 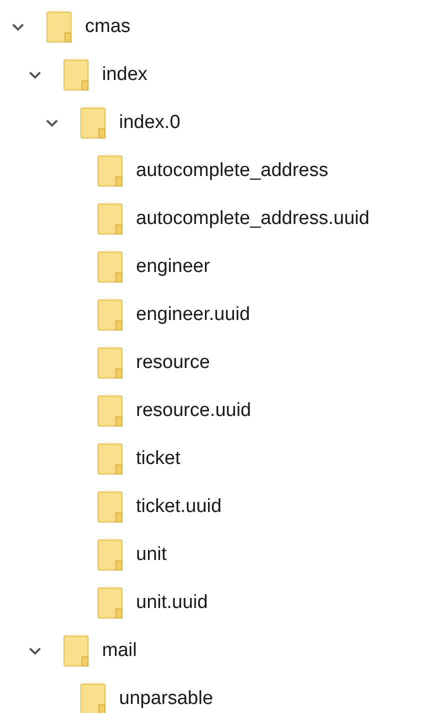 What do you see at coordinates (194, 411) in the screenshot?
I see `folder-label: resource.uuid` at bounding box center [194, 411].